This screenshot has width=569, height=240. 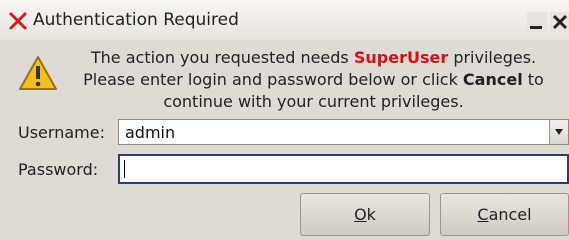 I want to click on cancel-button: Cancel, so click(x=504, y=214).